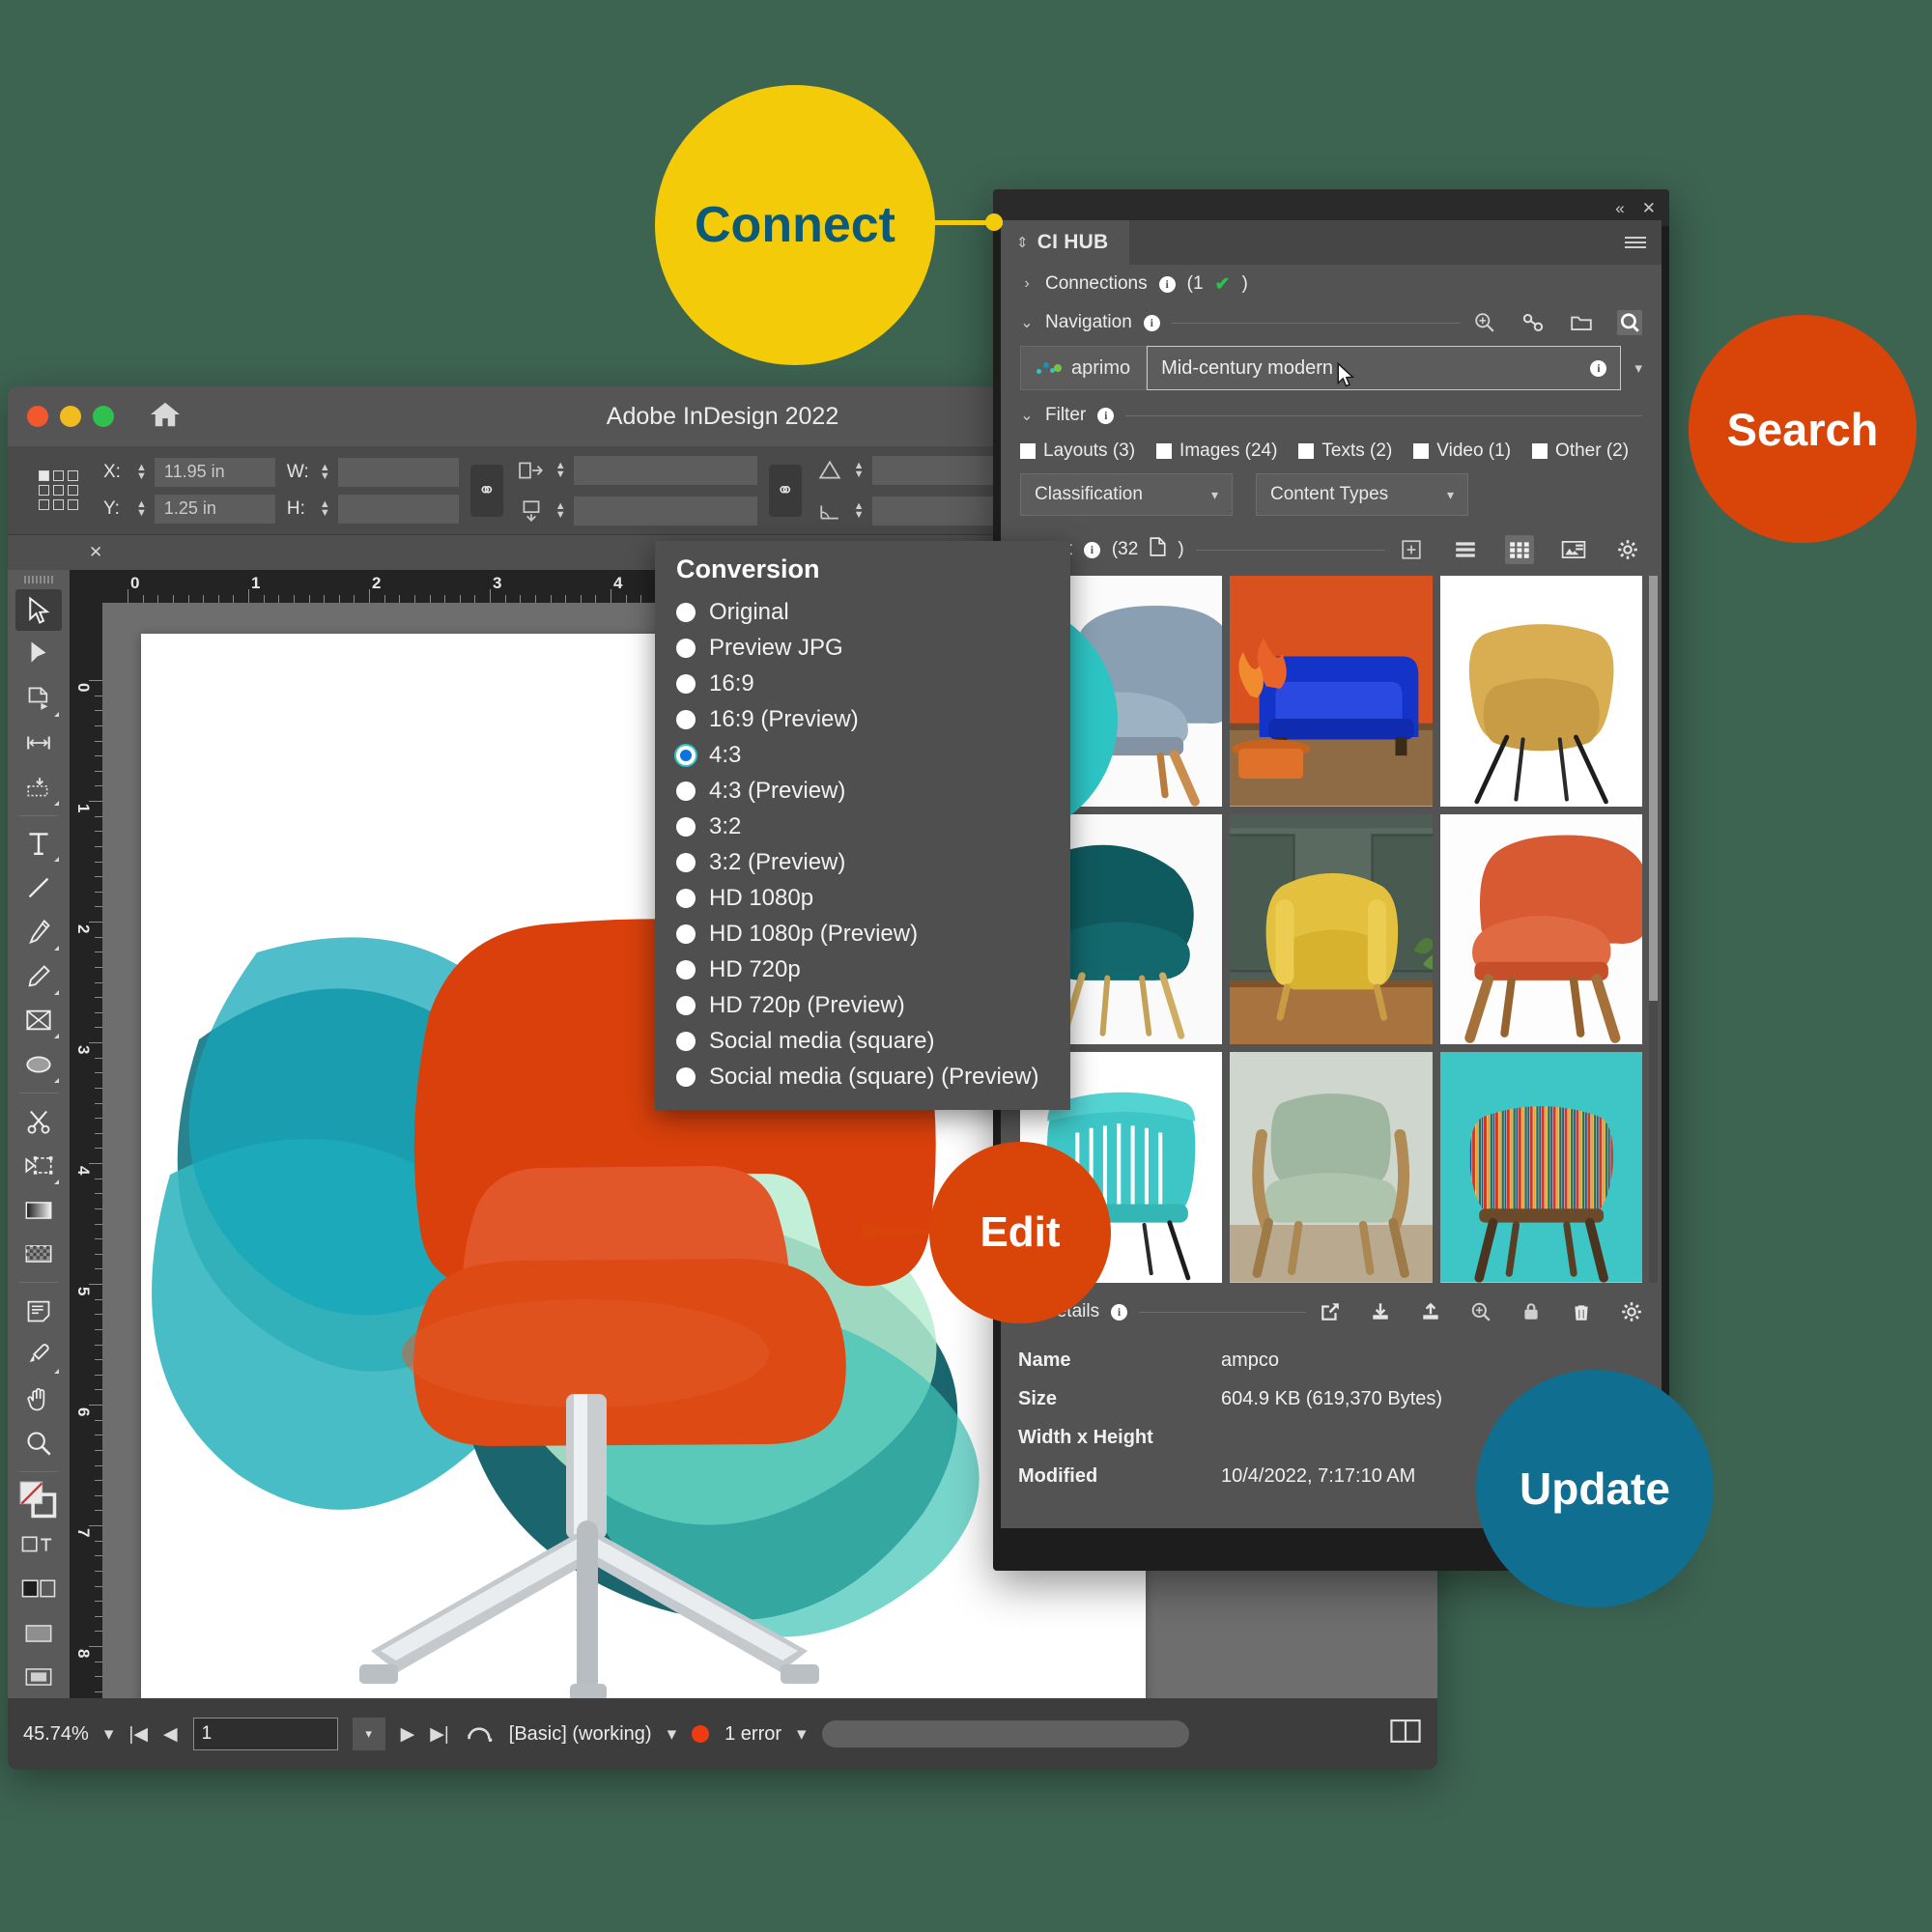 The image size is (1932, 1932). What do you see at coordinates (1331, 322) in the screenshot?
I see `section-navigation: ⌄ Navigation i` at bounding box center [1331, 322].